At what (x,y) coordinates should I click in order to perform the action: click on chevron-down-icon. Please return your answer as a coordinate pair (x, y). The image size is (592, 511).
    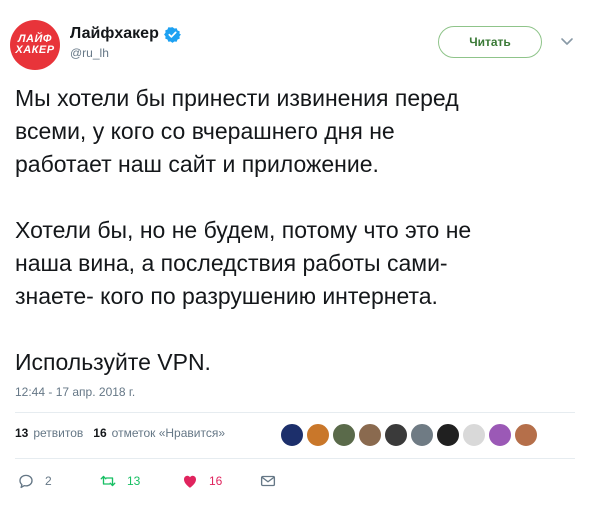
    Looking at the image, I should click on (567, 41).